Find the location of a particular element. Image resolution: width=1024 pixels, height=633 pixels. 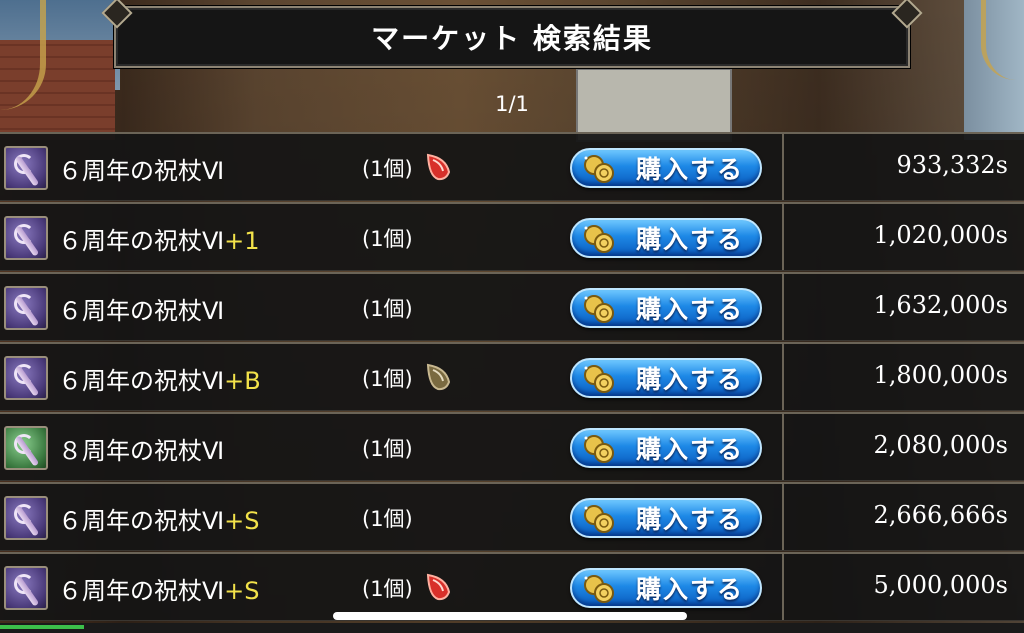

item-price: 2,666,666s is located at coordinates (940, 515).